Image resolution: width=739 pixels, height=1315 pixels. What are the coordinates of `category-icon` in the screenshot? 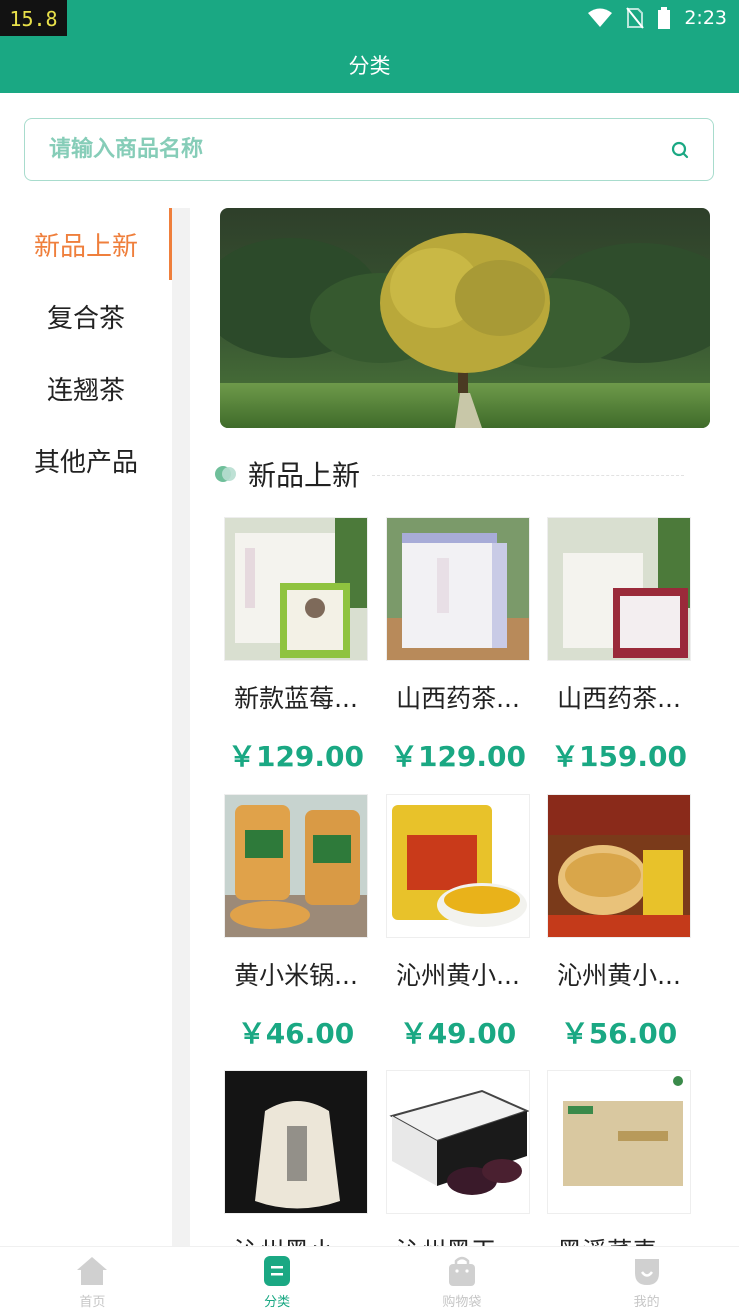 It's located at (277, 1271).